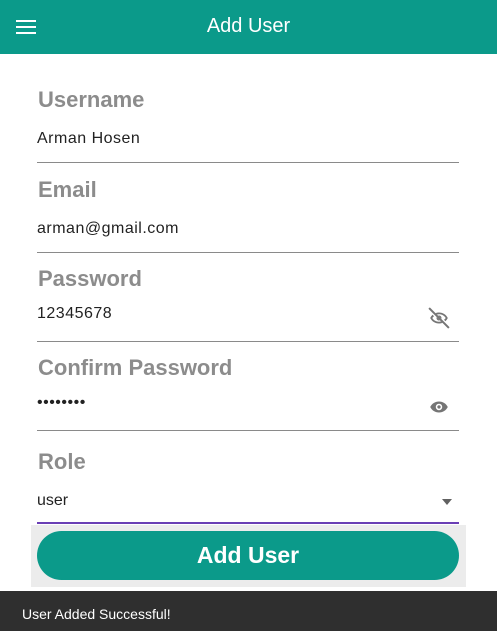 This screenshot has width=497, height=631. I want to click on password-underline, so click(248, 341).